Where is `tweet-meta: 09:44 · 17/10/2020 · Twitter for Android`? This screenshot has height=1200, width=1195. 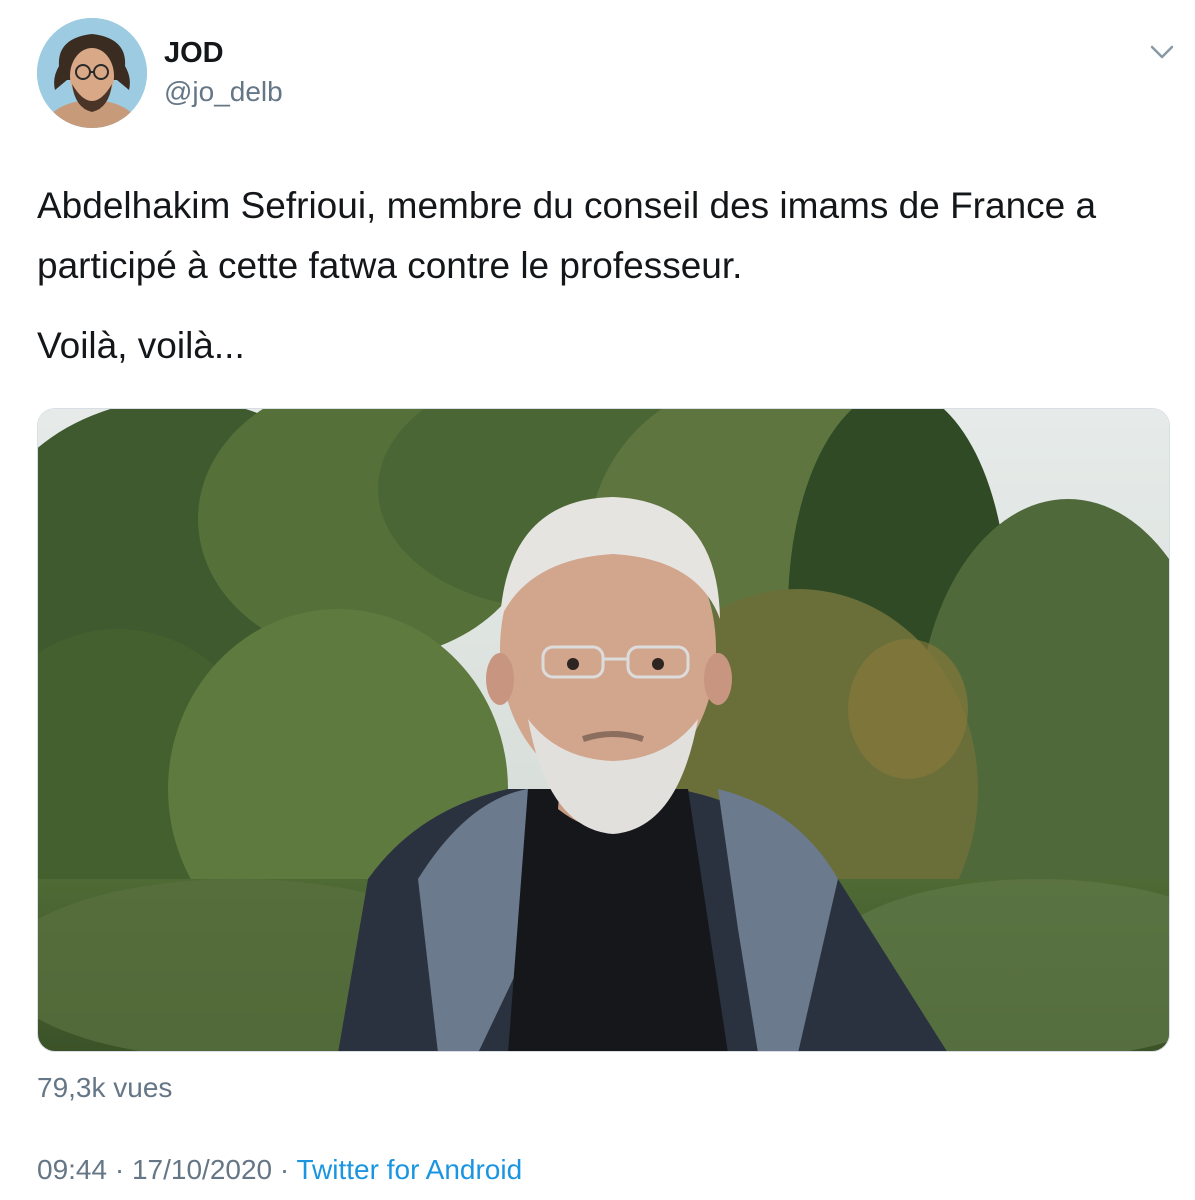 tweet-meta: 09:44 · 17/10/2020 · Twitter for Android is located at coordinates (279, 1170).